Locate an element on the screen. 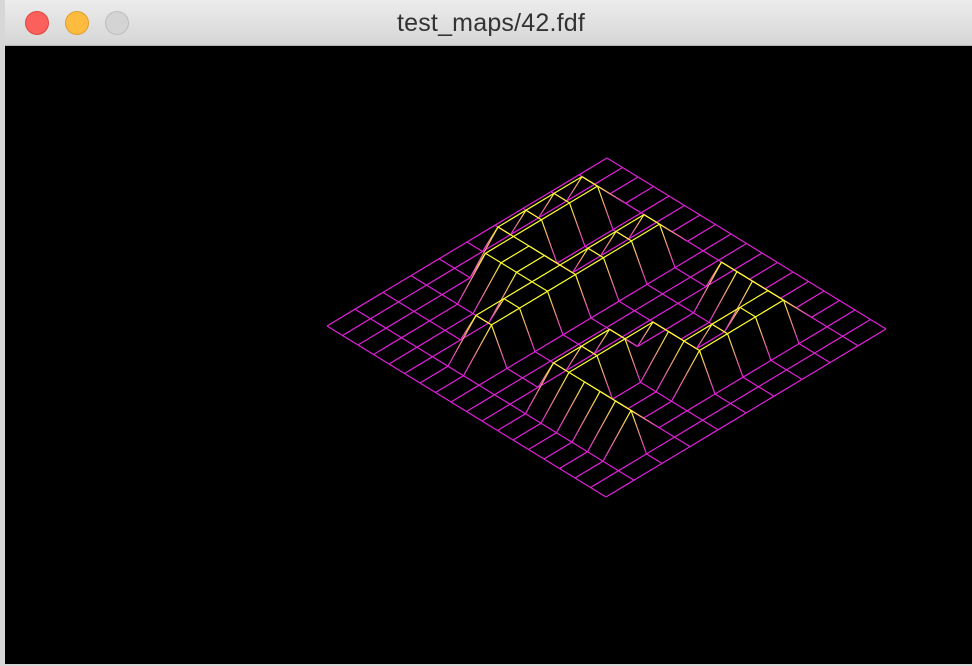  title-bar: test_maps/42.fdf is located at coordinates (488, 23).